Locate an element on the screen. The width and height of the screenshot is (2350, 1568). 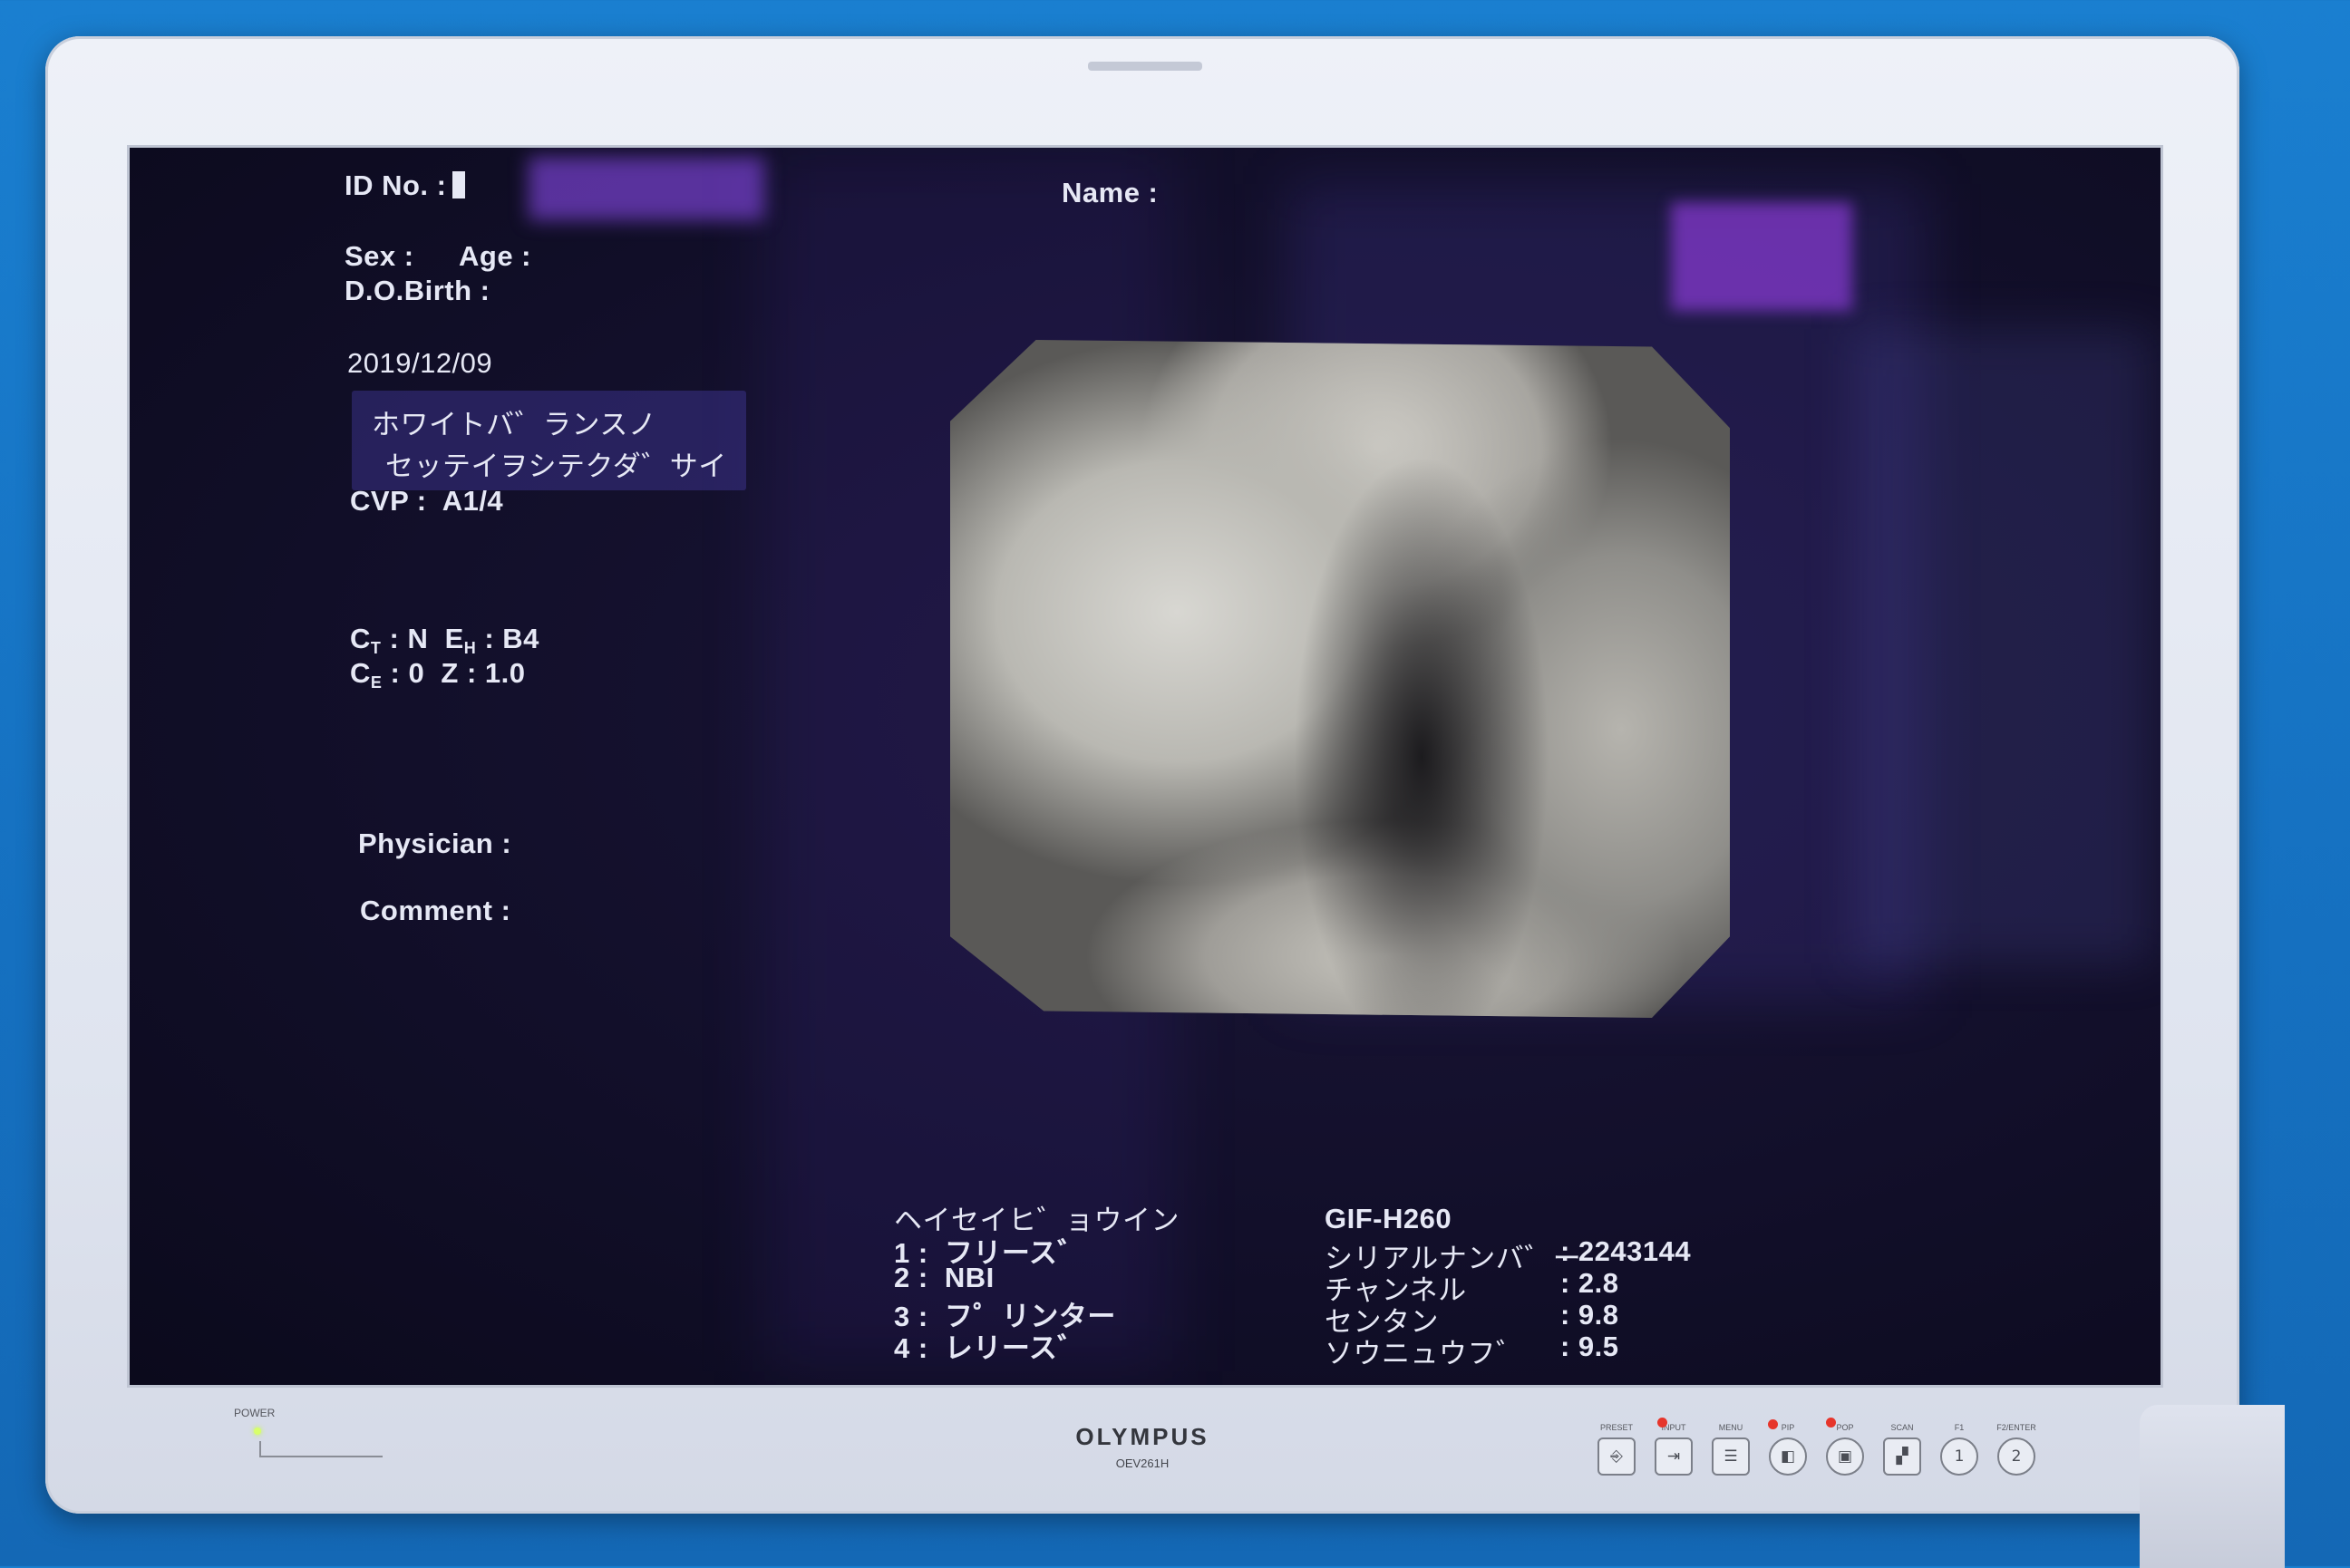
comment-label: Comment : is located at coordinates (435, 911).